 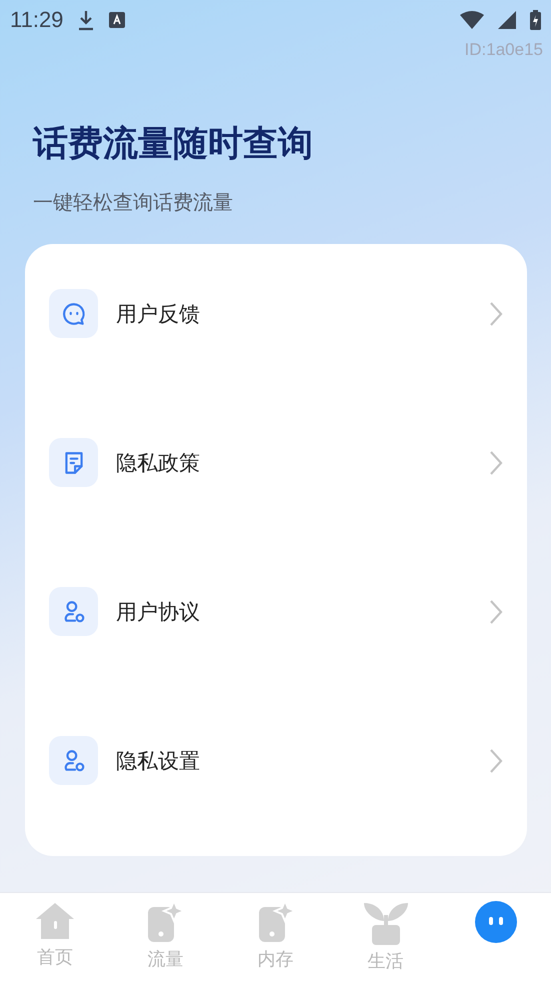 I want to click on keyboard-icon, so click(x=117, y=20).